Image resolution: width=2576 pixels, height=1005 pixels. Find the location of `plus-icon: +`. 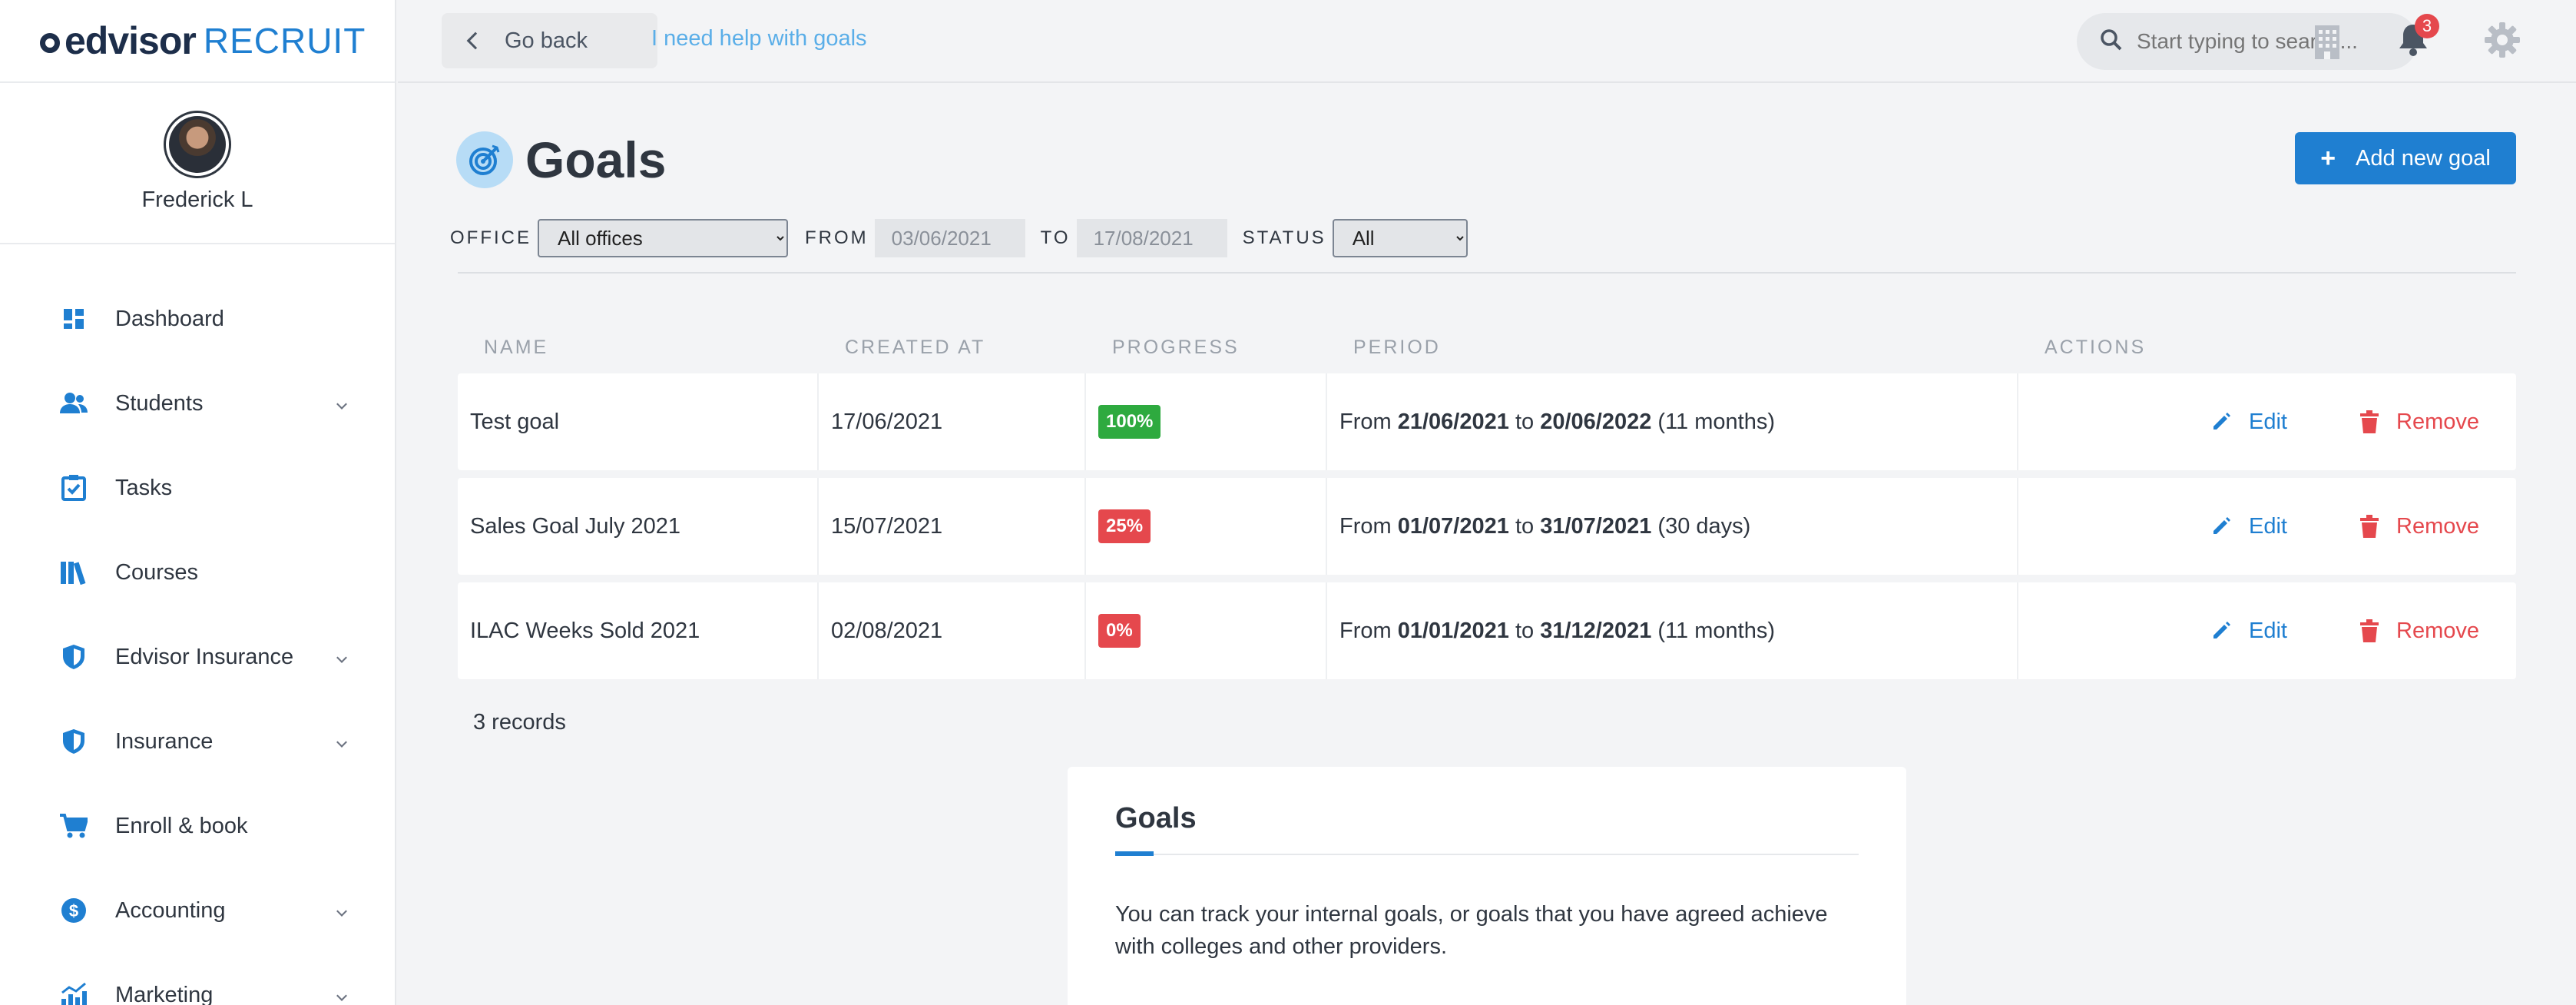

plus-icon: + is located at coordinates (2328, 158).